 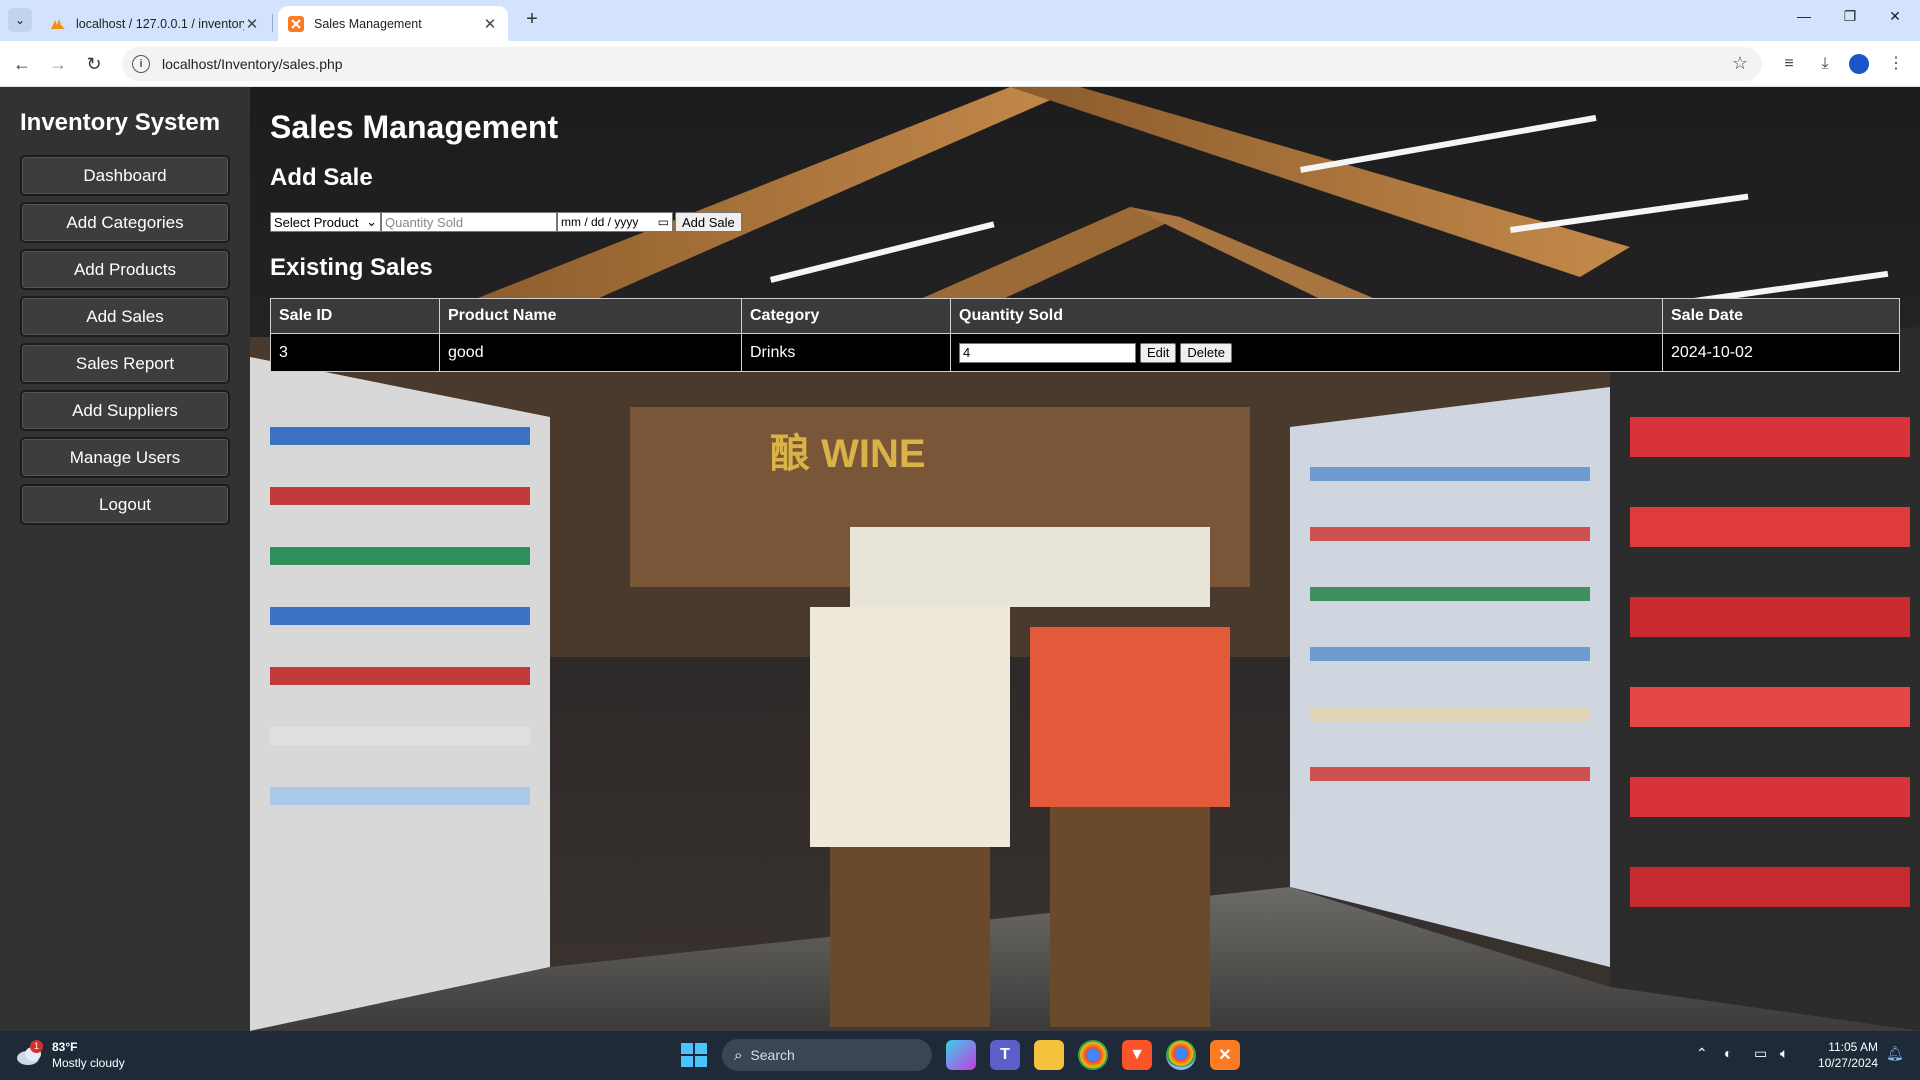 I want to click on column-header-sale-id: Sale ID, so click(x=355, y=316).